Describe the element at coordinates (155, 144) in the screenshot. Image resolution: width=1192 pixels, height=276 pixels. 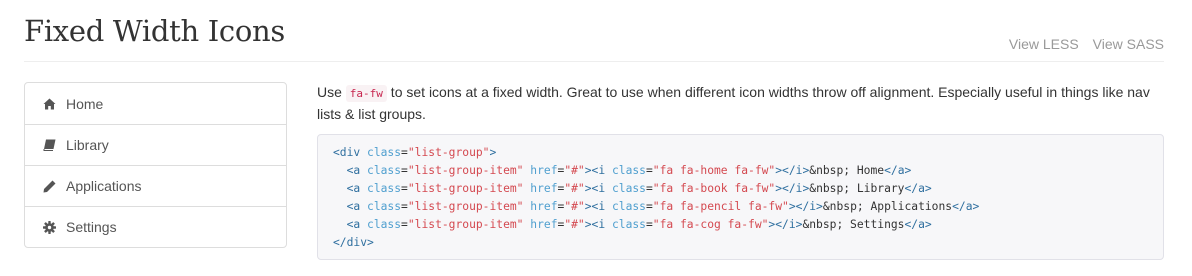
I see `list-group-item-library: Library` at that location.